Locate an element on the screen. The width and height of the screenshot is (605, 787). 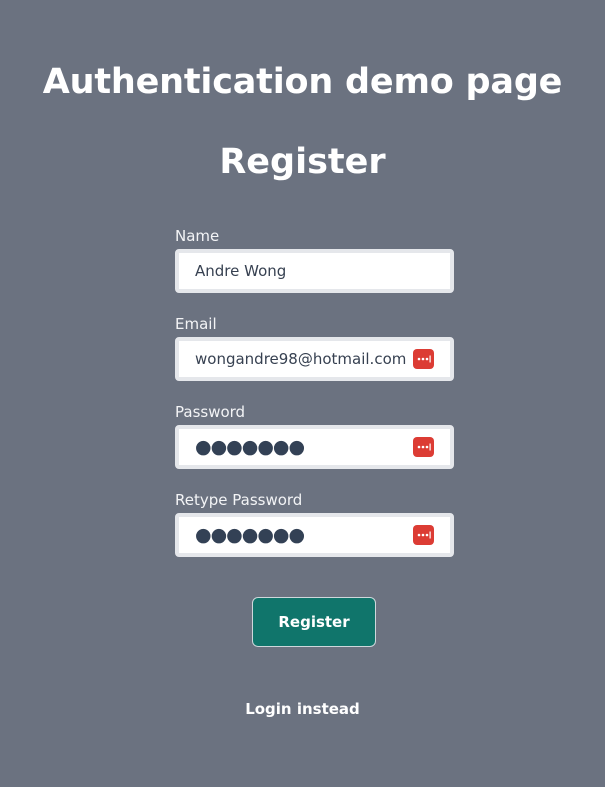
form-title: Register is located at coordinates (302, 162).